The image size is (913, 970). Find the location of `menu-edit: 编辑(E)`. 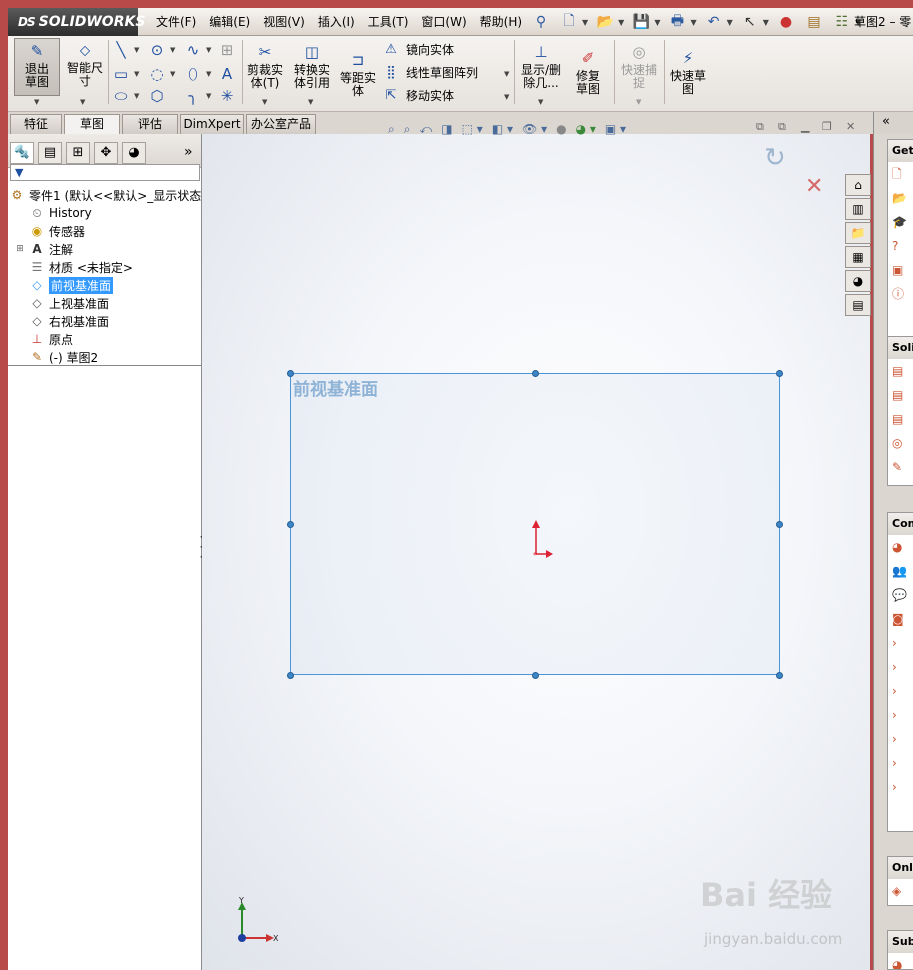

menu-edit: 编辑(E) is located at coordinates (229, 22).